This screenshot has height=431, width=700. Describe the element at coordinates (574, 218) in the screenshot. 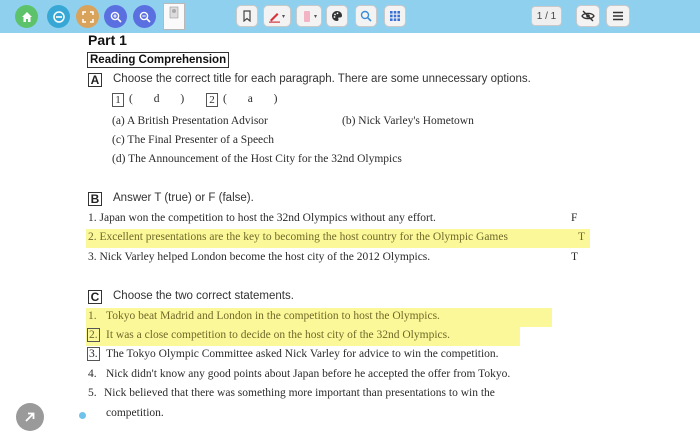

I see `tf-answer-1: F` at that location.